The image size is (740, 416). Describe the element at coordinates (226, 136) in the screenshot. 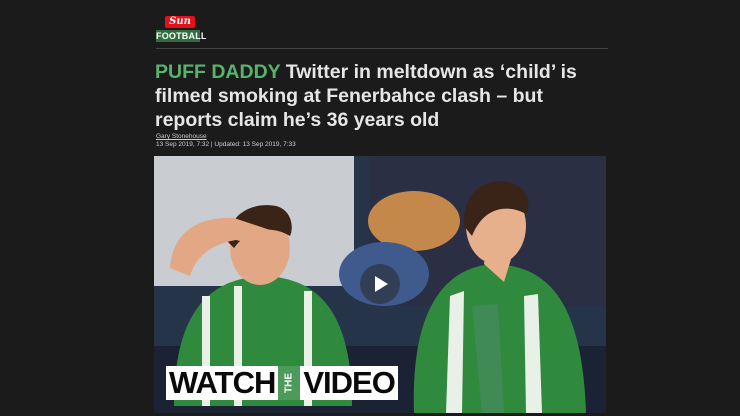

I see `author-link: Gary Stonehouse` at that location.